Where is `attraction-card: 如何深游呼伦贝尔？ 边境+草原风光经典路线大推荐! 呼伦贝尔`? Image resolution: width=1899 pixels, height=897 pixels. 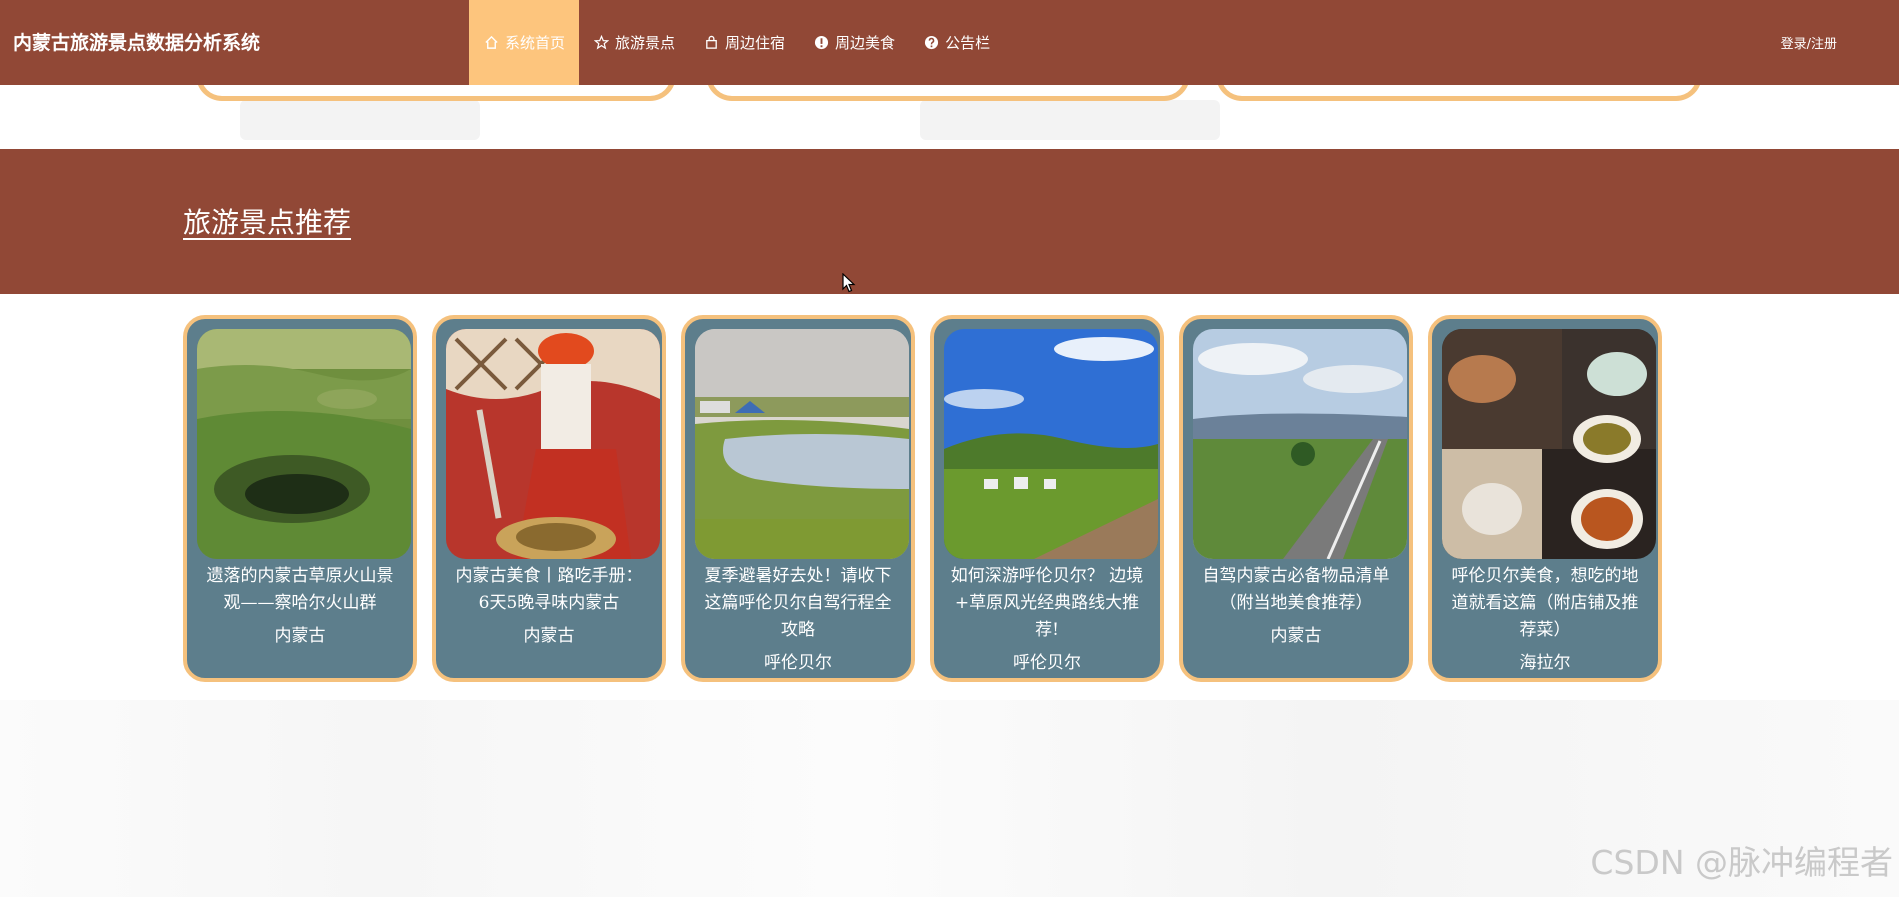 attraction-card: 如何深游呼伦贝尔？ 边境+草原风光经典路线大推荐! 呼伦贝尔 is located at coordinates (1047, 498).